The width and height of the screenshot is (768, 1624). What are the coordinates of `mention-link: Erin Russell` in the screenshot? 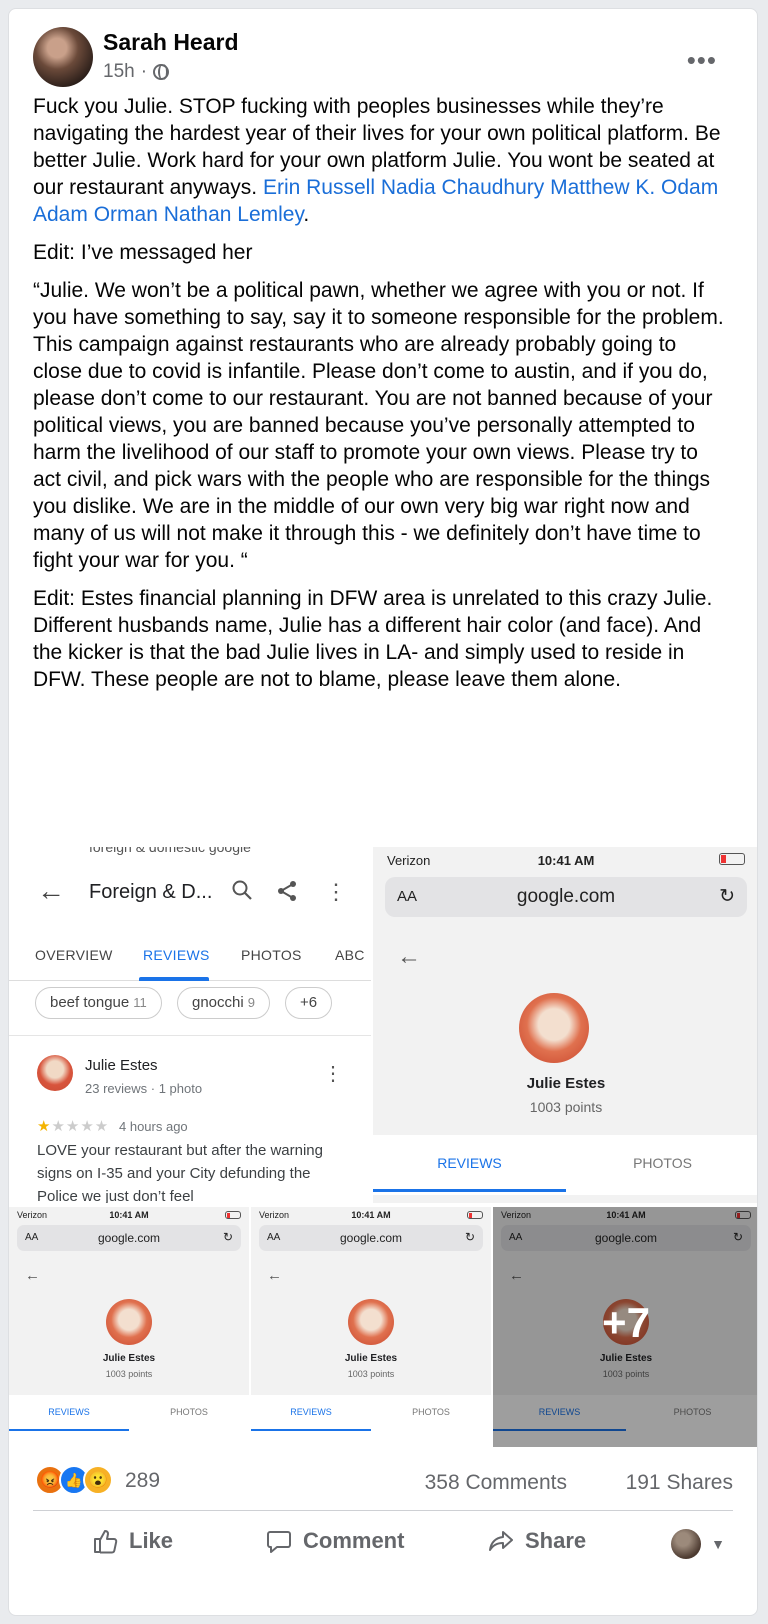 It's located at (319, 187).